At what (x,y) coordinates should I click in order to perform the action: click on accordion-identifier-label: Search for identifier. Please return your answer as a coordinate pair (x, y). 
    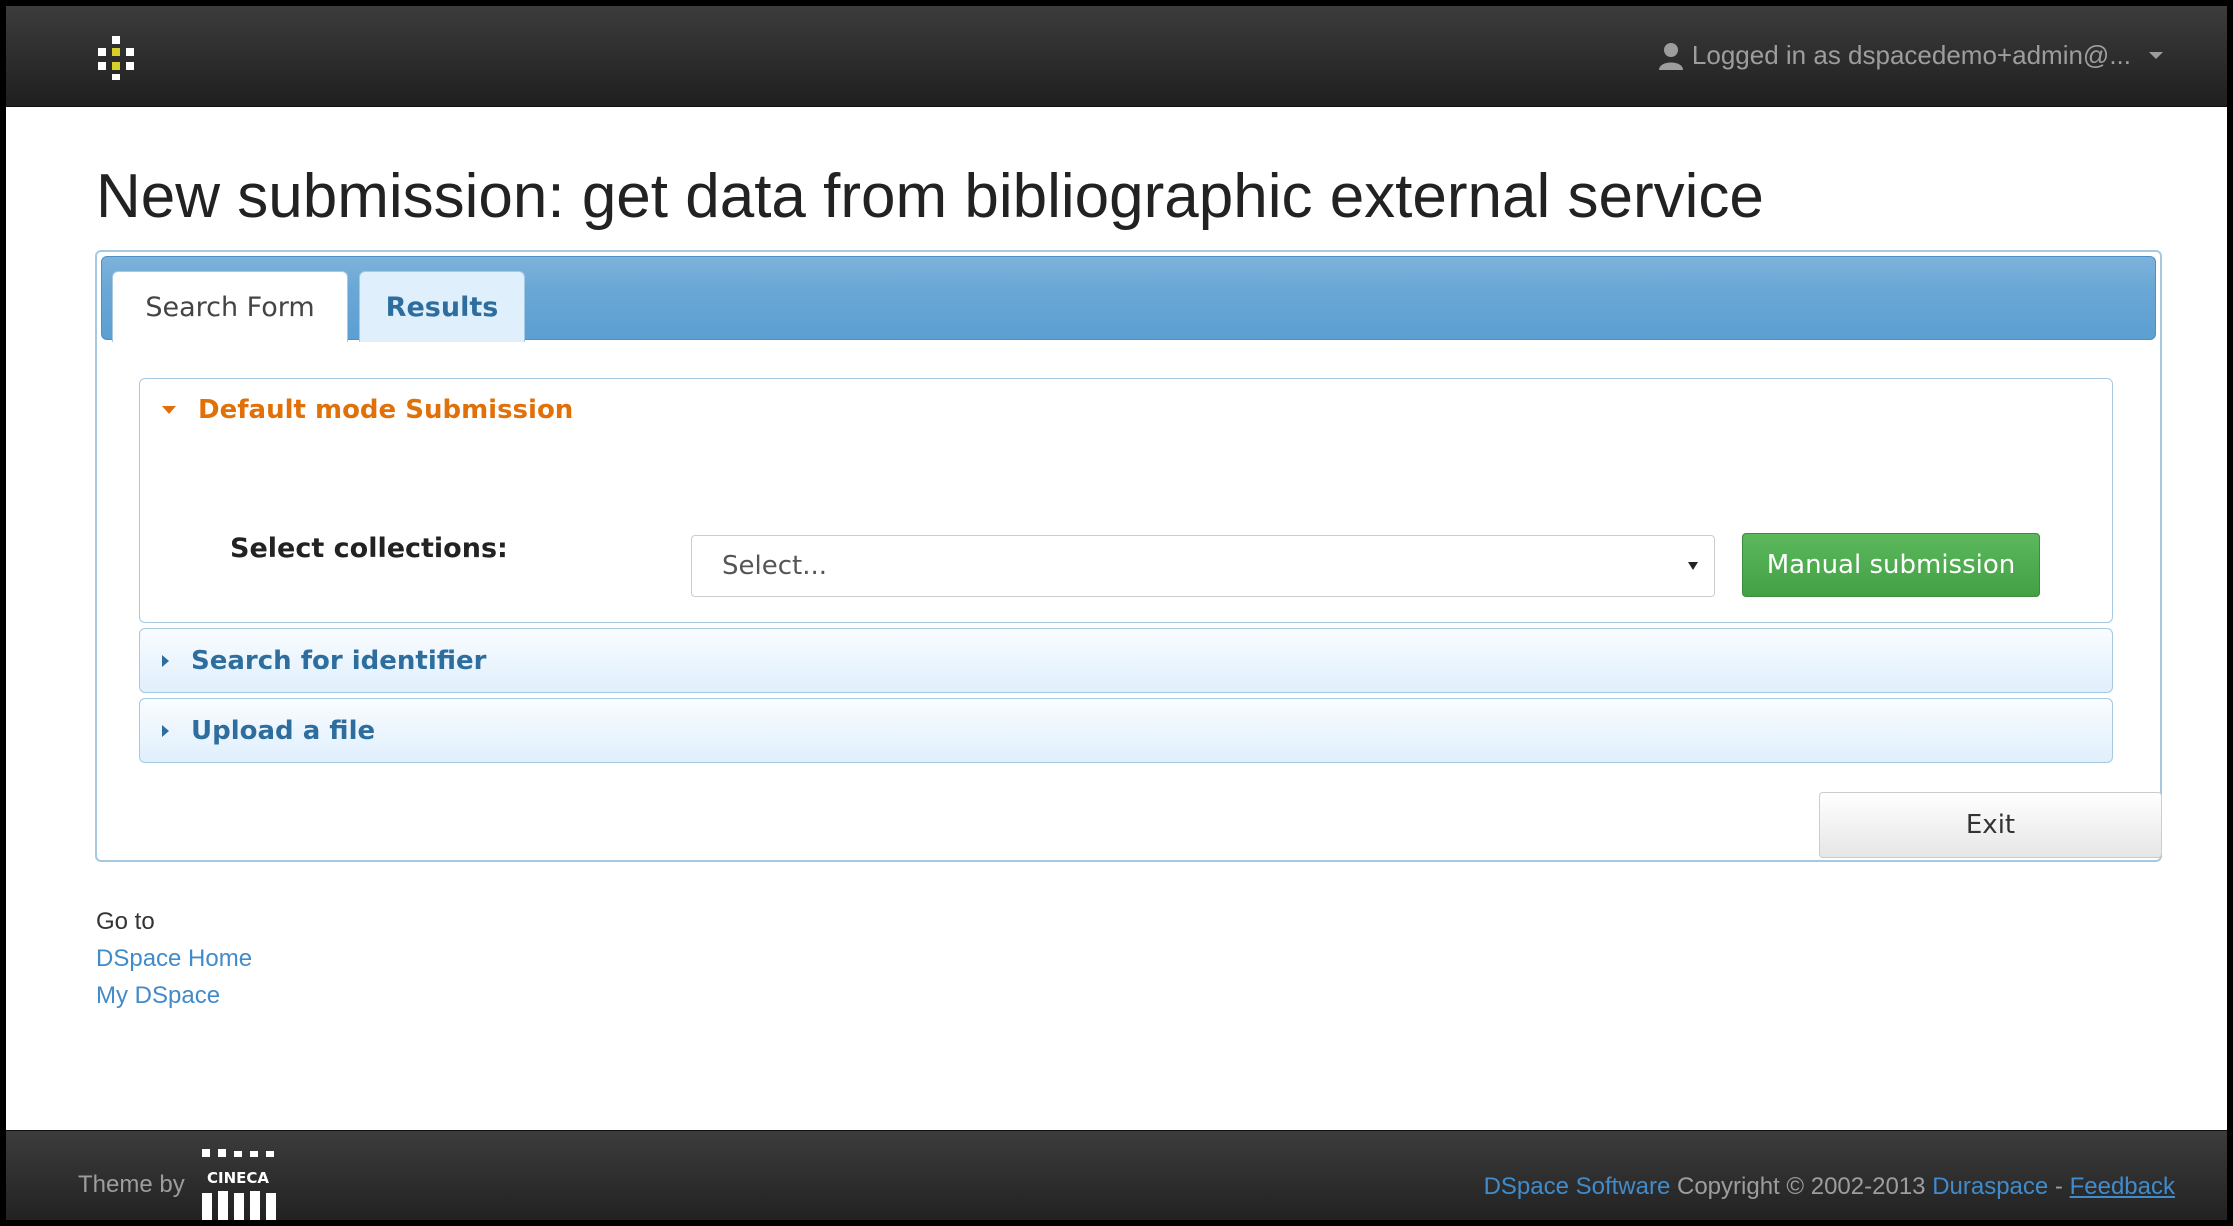
    Looking at the image, I should click on (339, 660).